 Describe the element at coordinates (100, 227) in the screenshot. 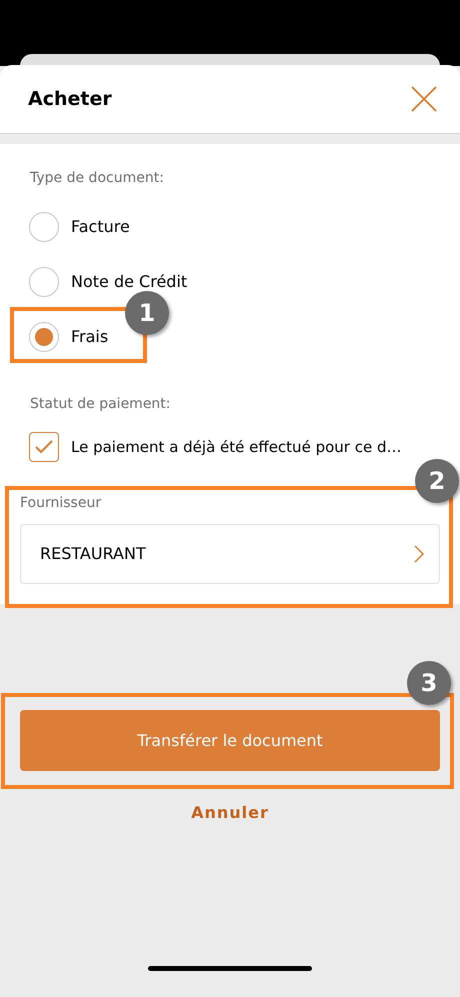

I see `radio-label: Facture` at that location.